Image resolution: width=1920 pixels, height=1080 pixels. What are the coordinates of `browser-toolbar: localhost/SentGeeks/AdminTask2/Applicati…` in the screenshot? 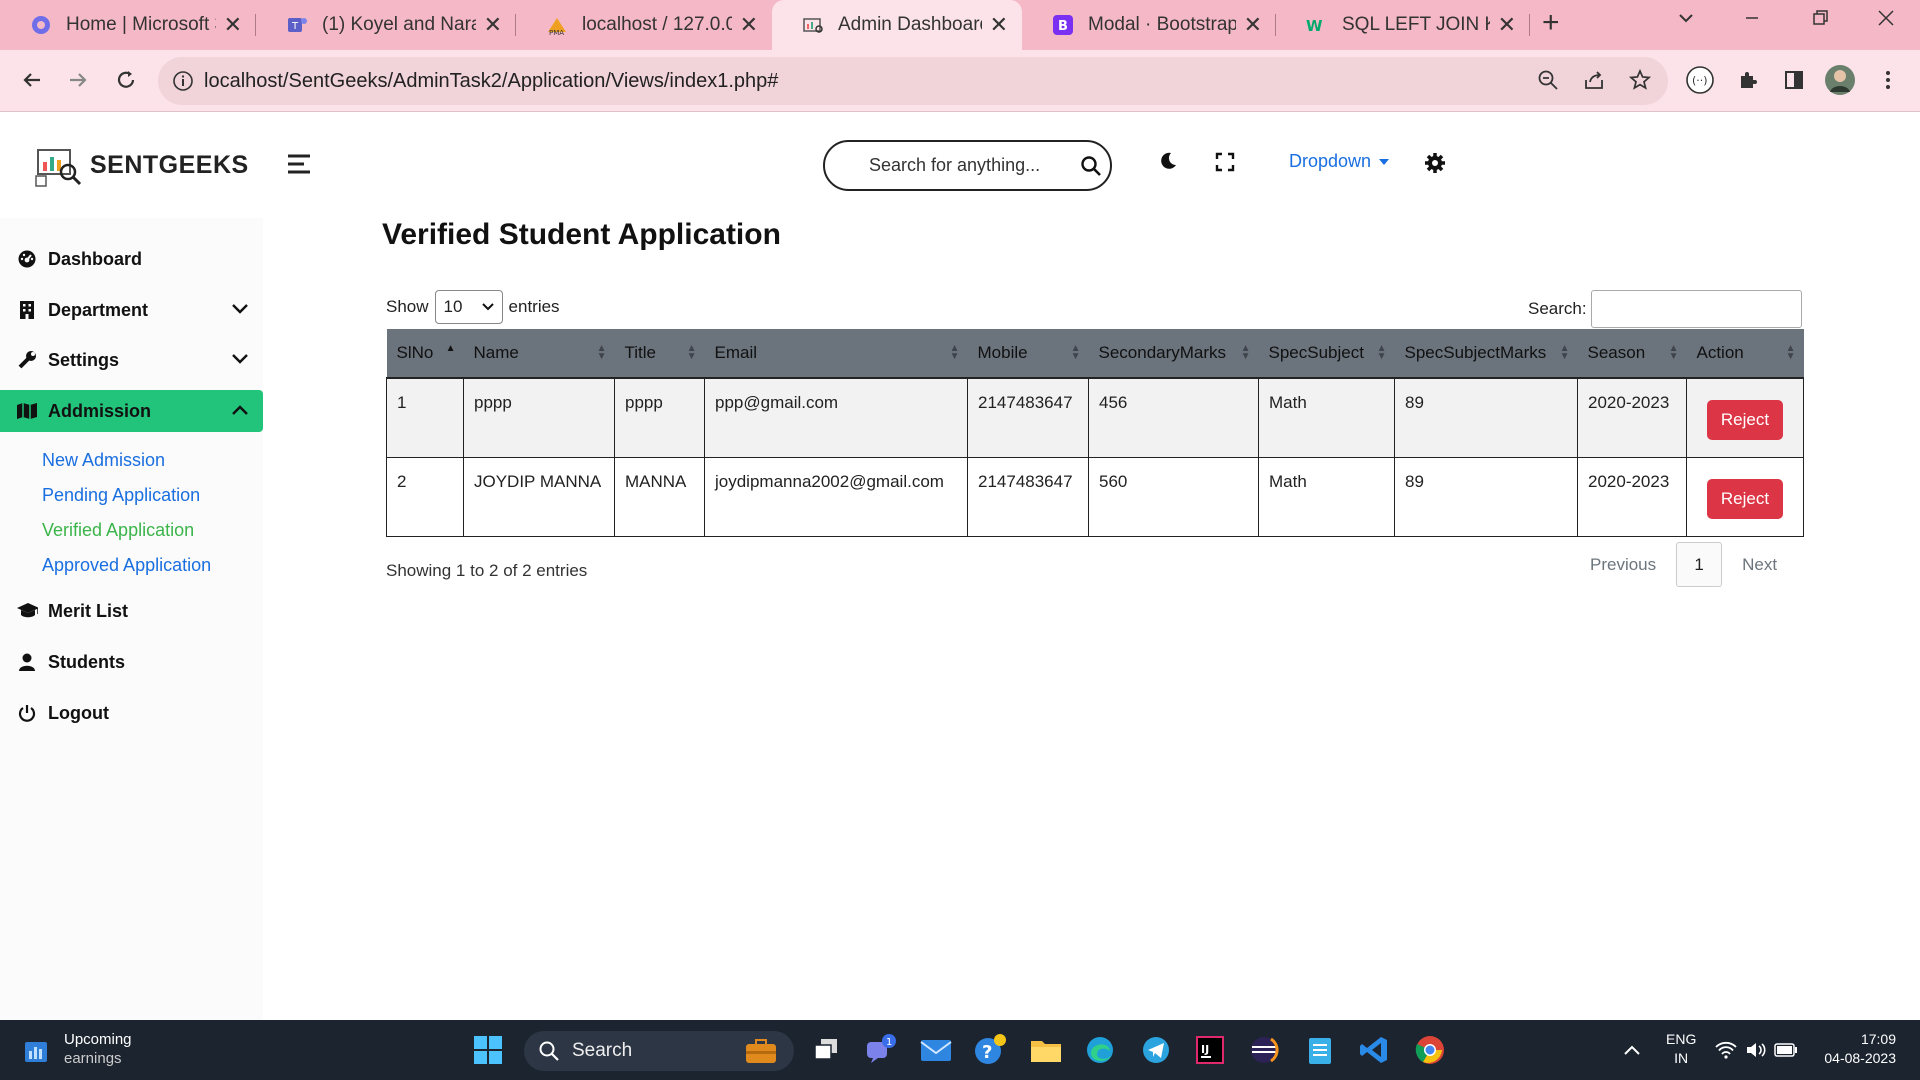 It's located at (960, 81).